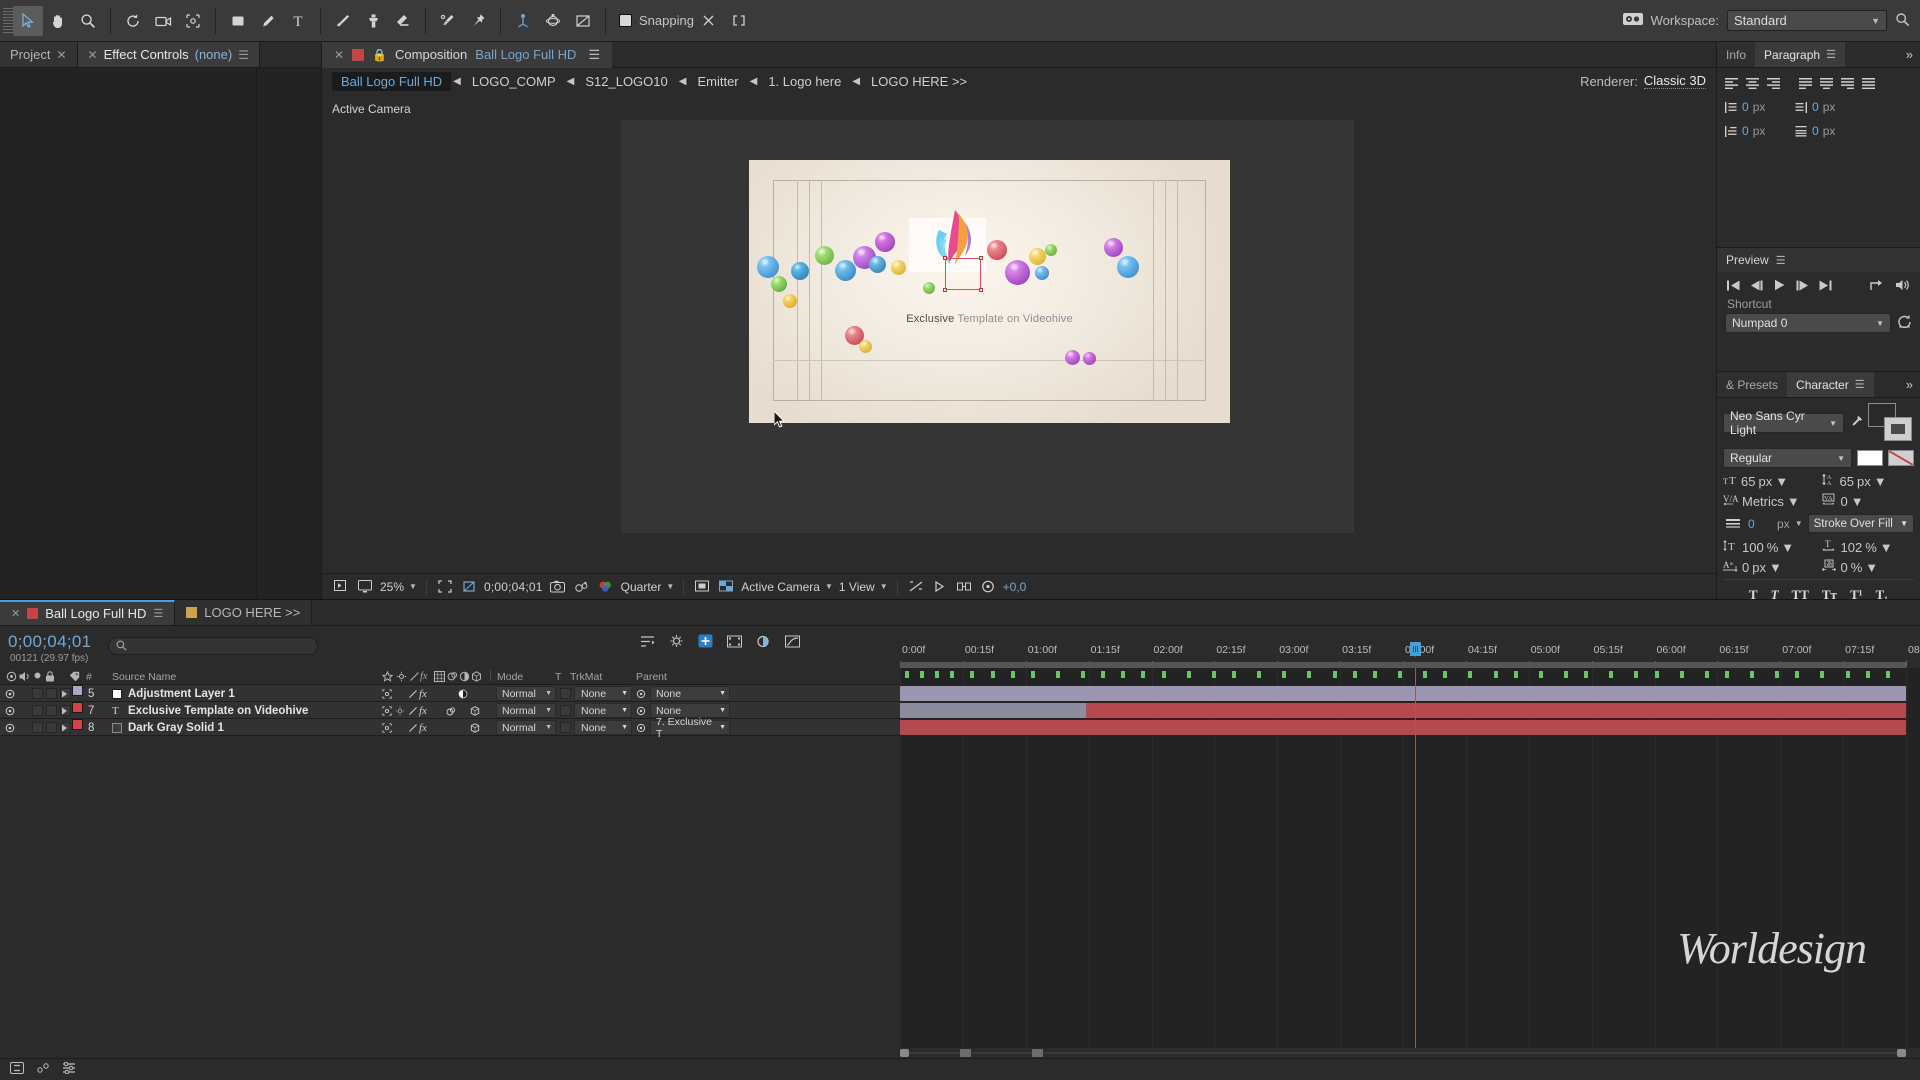 This screenshot has height=1080, width=1920. I want to click on shape-tool, so click(238, 21).